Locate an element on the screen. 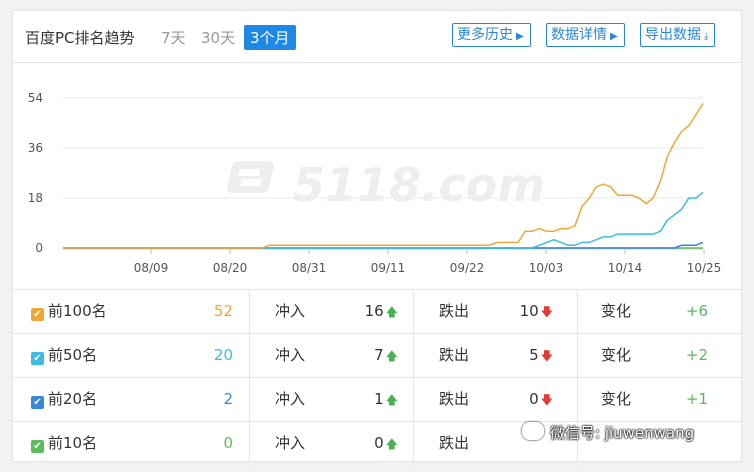 The width and height of the screenshot is (754, 472). summary-row-top50: ✔ 前50名 20 冲入 7 🡅 跌出 5 🡇 变化 +2 is located at coordinates (377, 355).